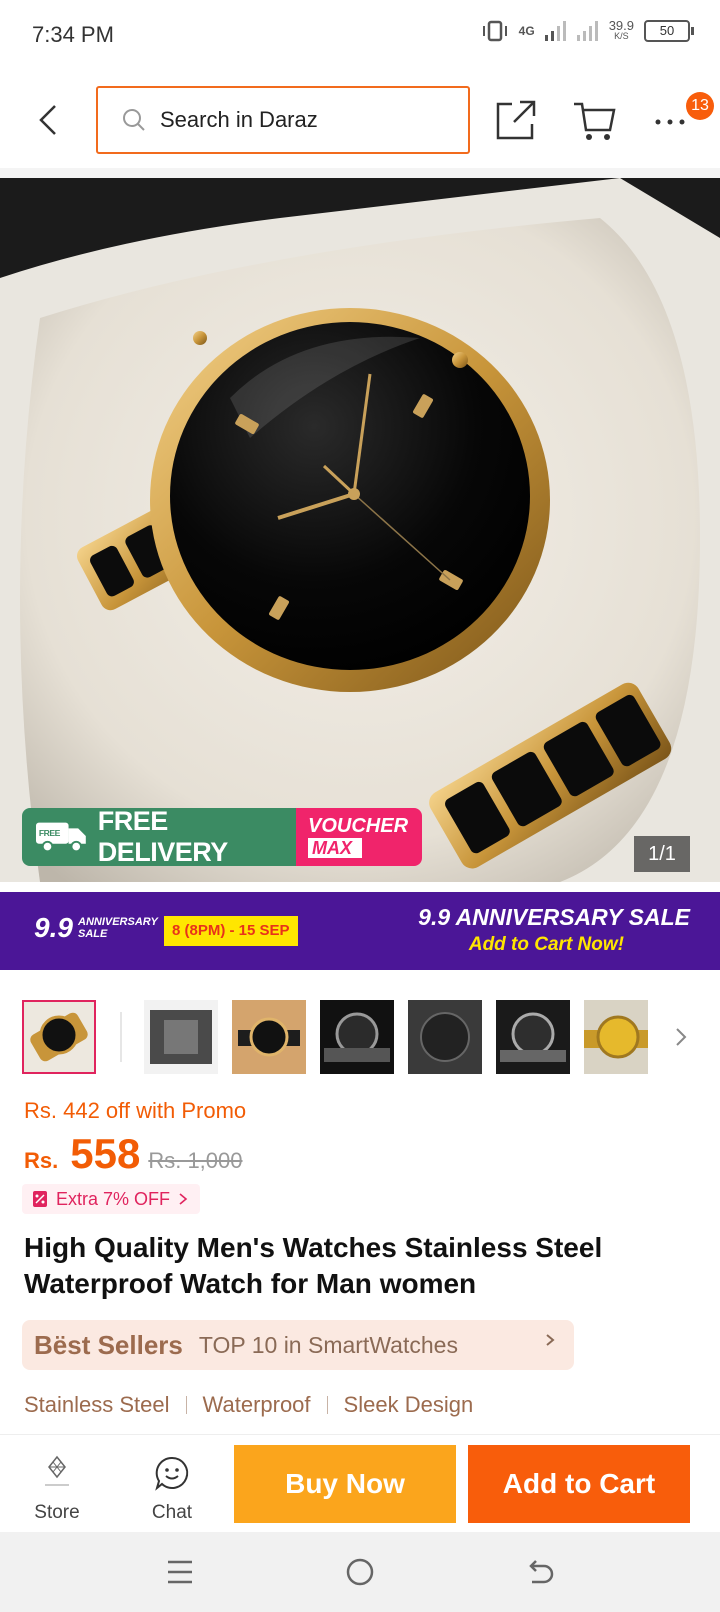  I want to click on coupon-icon, so click(40, 1199).